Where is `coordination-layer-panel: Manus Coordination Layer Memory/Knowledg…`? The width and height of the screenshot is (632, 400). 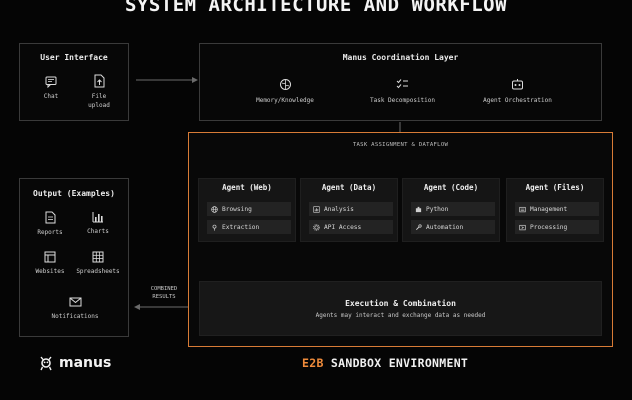
coordination-layer-panel: Manus Coordination Layer Memory/Knowledg… is located at coordinates (400, 82).